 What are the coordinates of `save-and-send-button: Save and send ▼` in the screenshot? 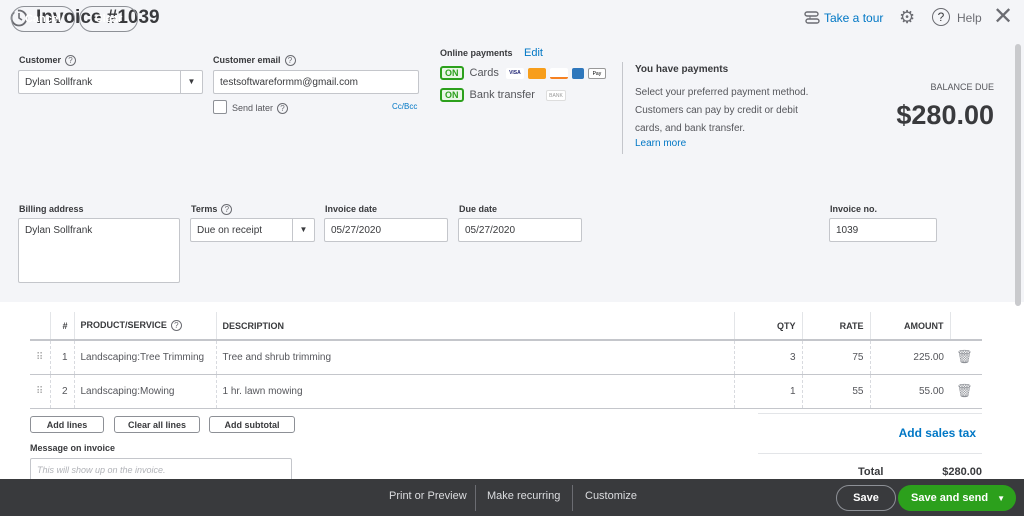 It's located at (957, 498).